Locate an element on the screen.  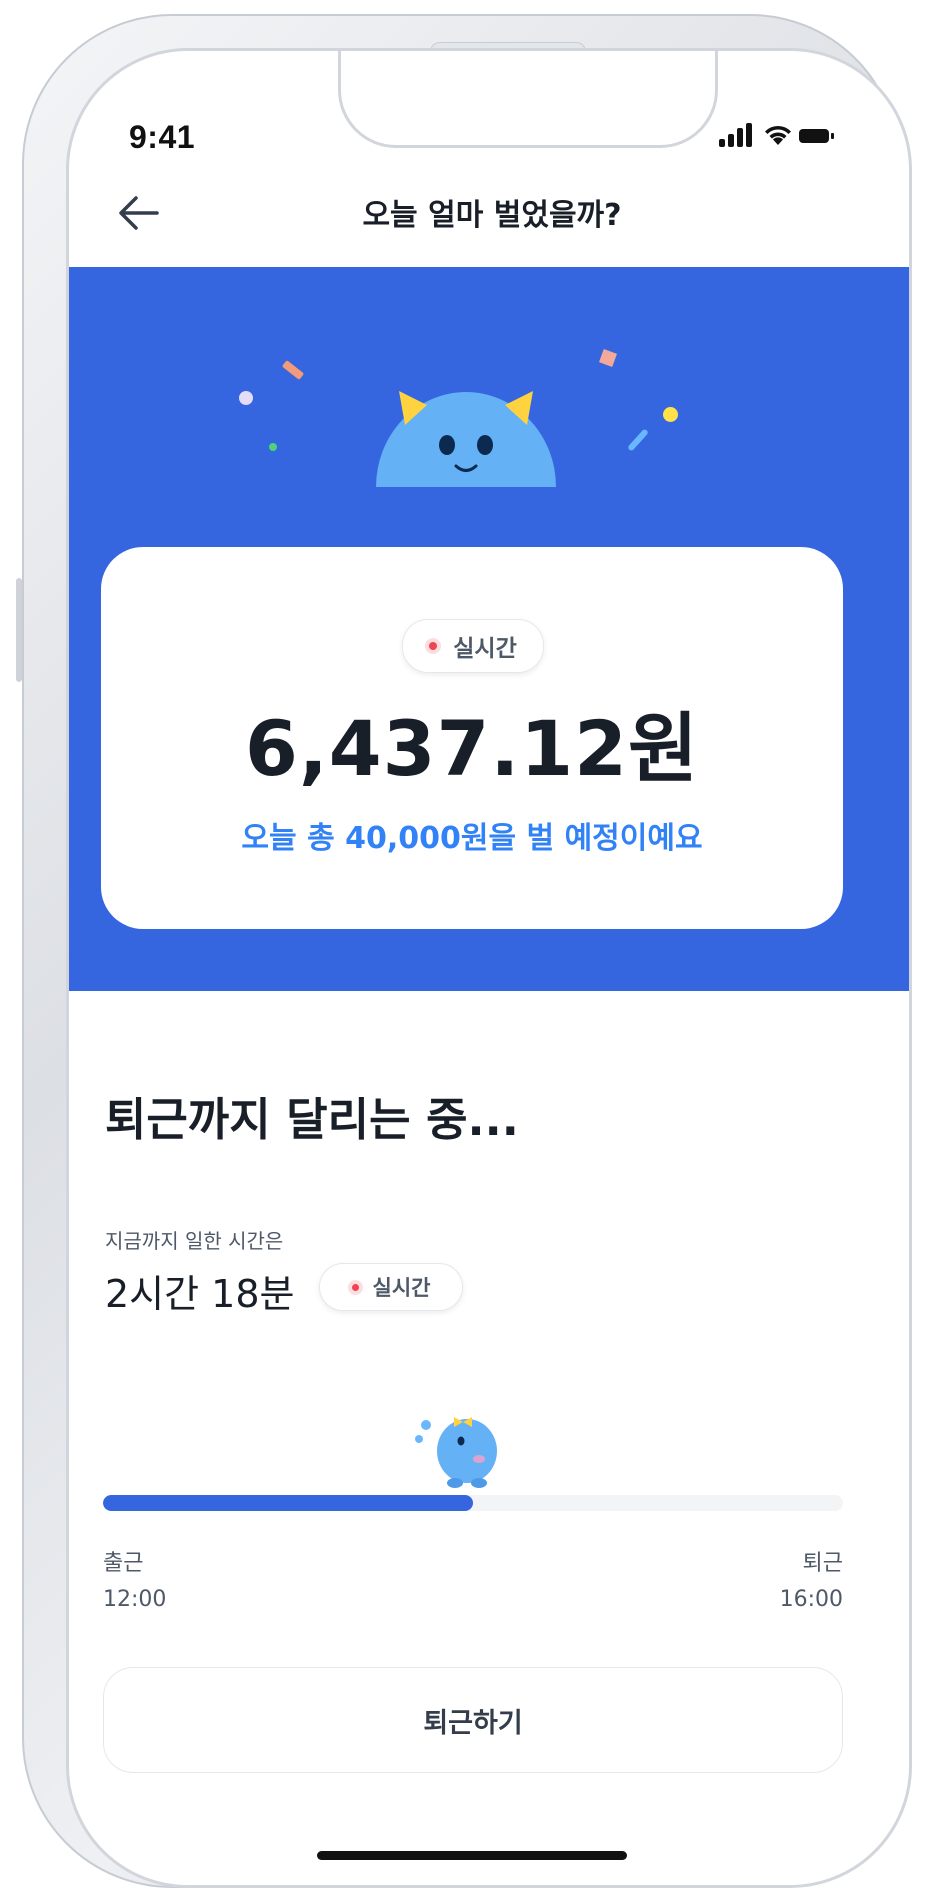
worked-time-value: 2시간 18분 is located at coordinates (200, 1294).